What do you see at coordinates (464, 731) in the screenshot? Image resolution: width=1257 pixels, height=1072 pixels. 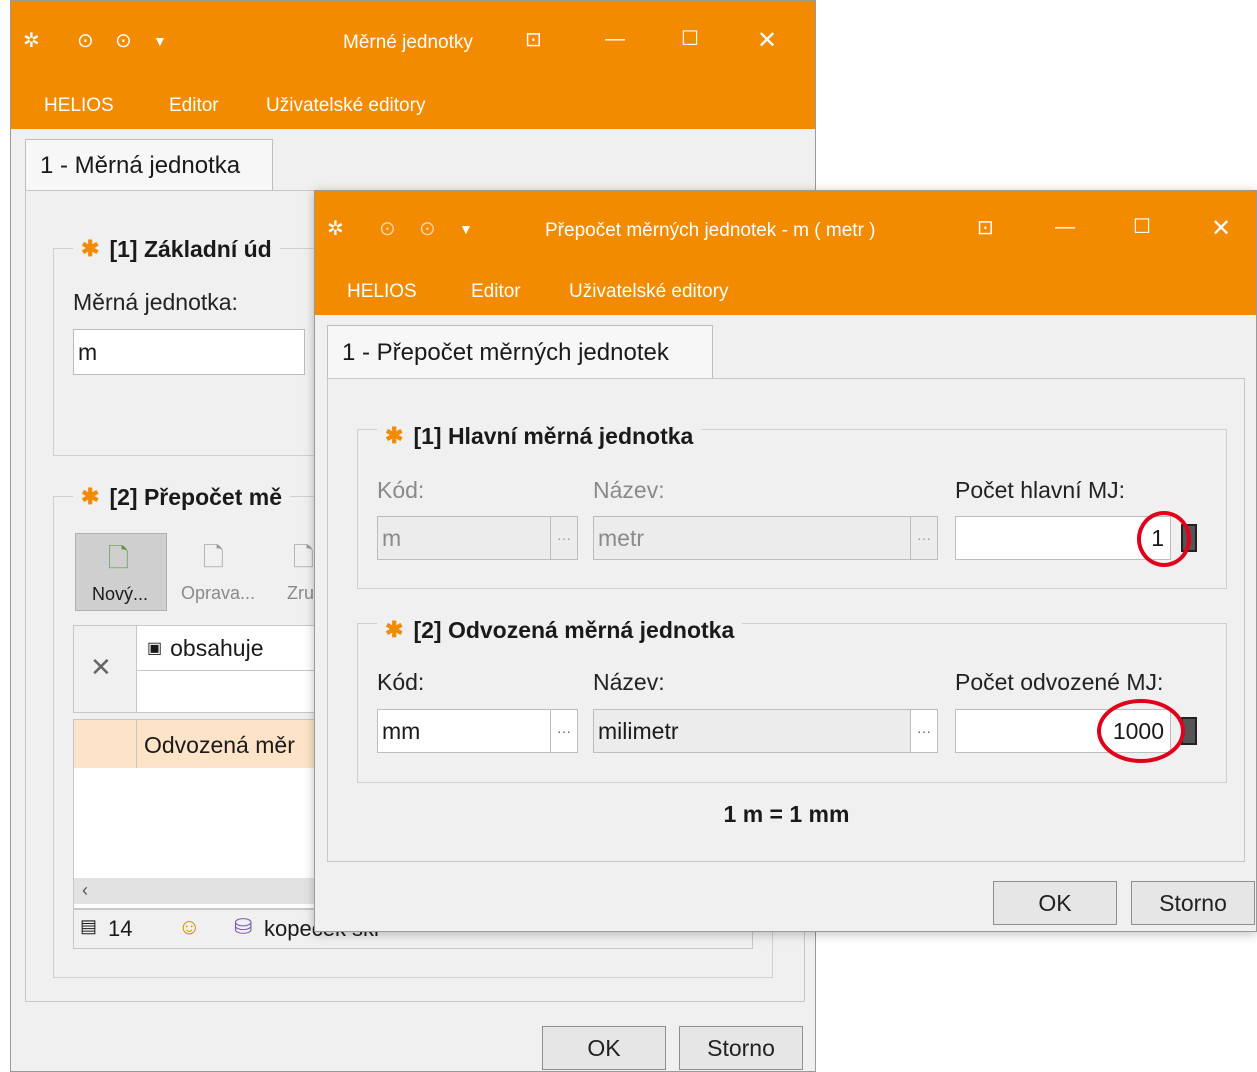 I see `derived-code-input: mm` at bounding box center [464, 731].